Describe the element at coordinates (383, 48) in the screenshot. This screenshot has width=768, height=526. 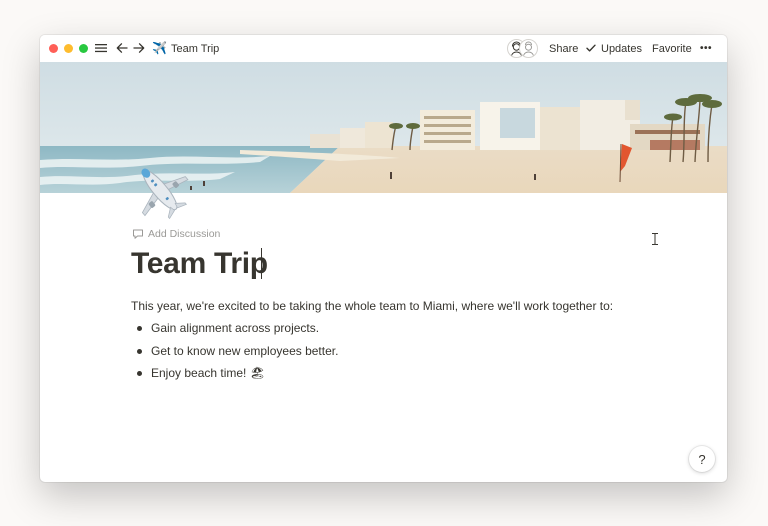
I see `titlebar: ✈️ Team Trip Share Updates Favorite •••` at that location.